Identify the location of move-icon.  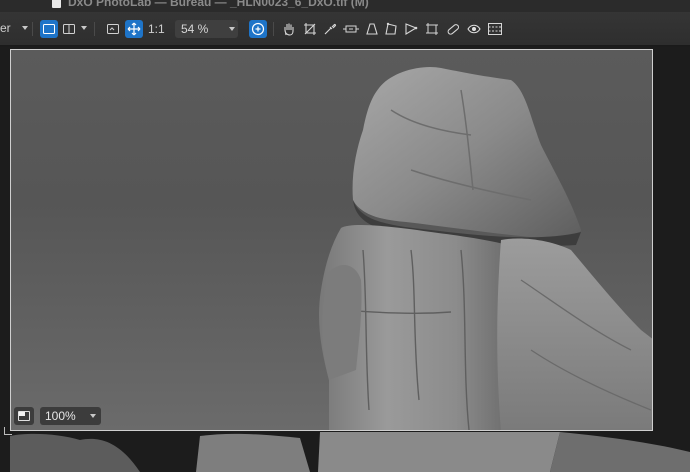
(134, 29).